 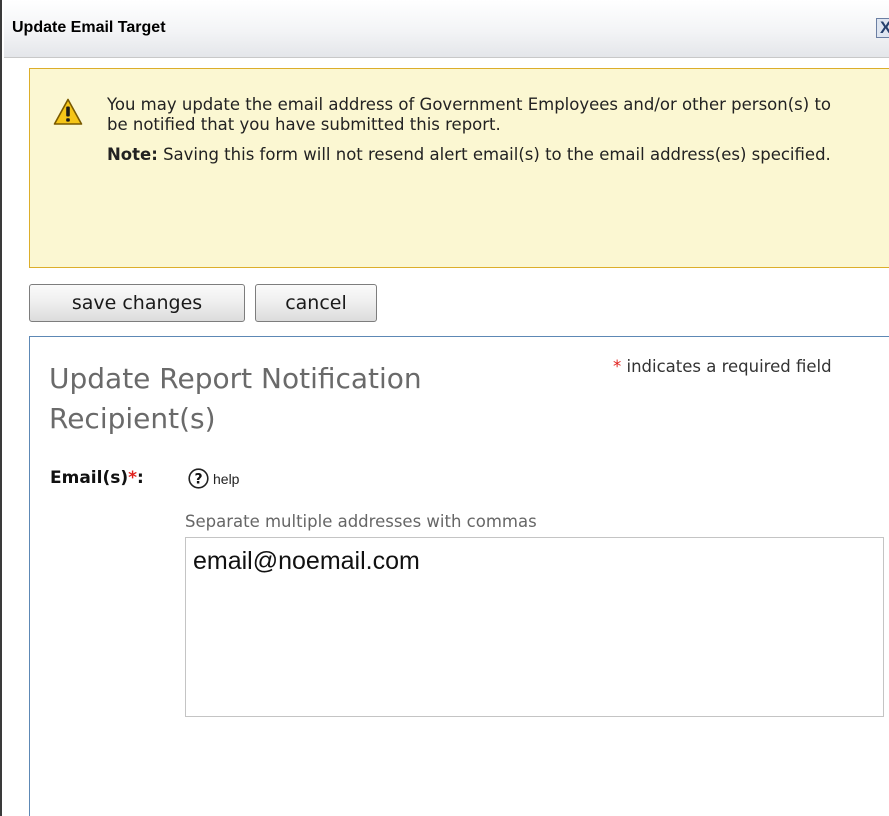 What do you see at coordinates (226, 479) in the screenshot?
I see `help-link: help` at bounding box center [226, 479].